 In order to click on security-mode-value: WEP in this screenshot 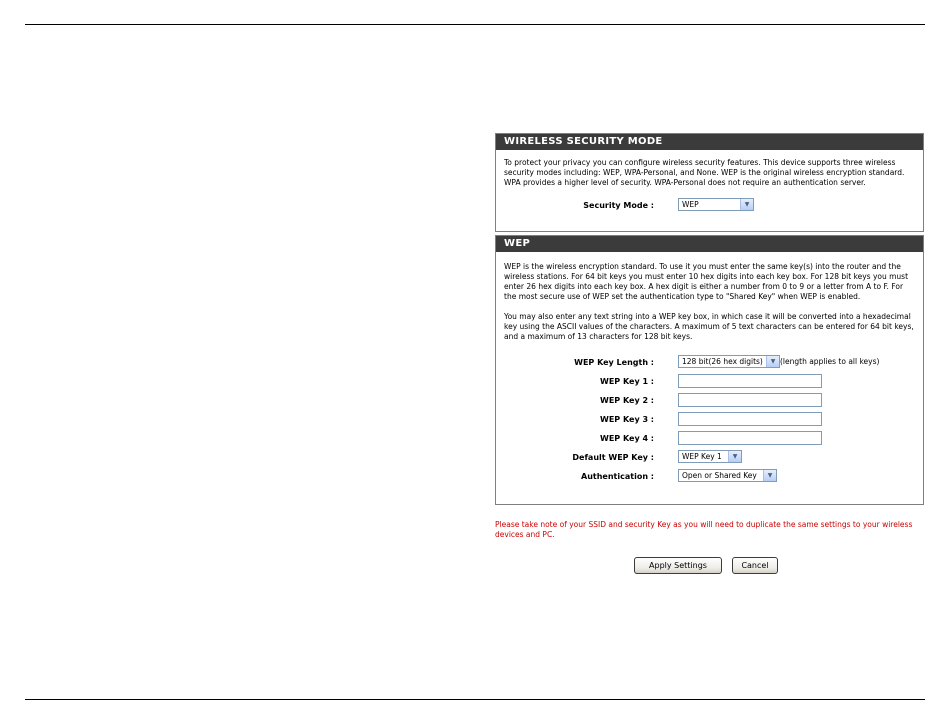, I will do `click(690, 204)`.